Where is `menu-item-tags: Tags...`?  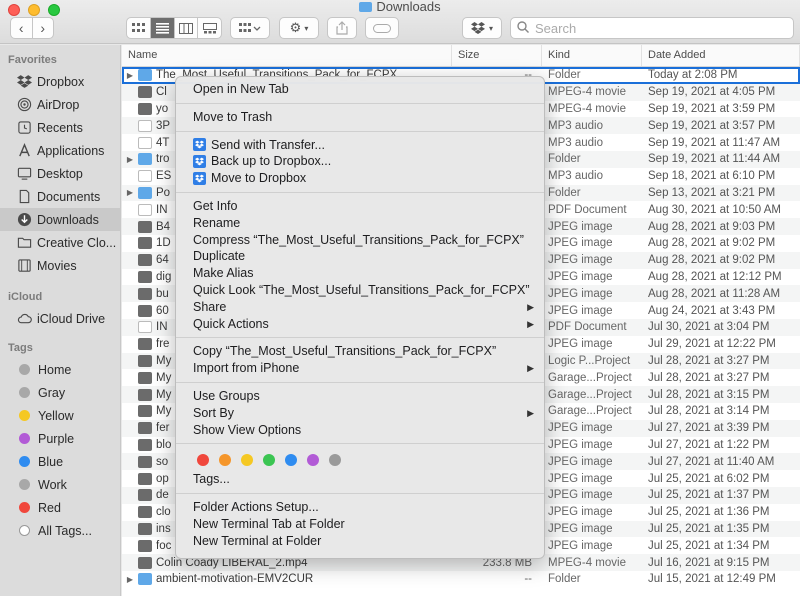 menu-item-tags: Tags... is located at coordinates (360, 479).